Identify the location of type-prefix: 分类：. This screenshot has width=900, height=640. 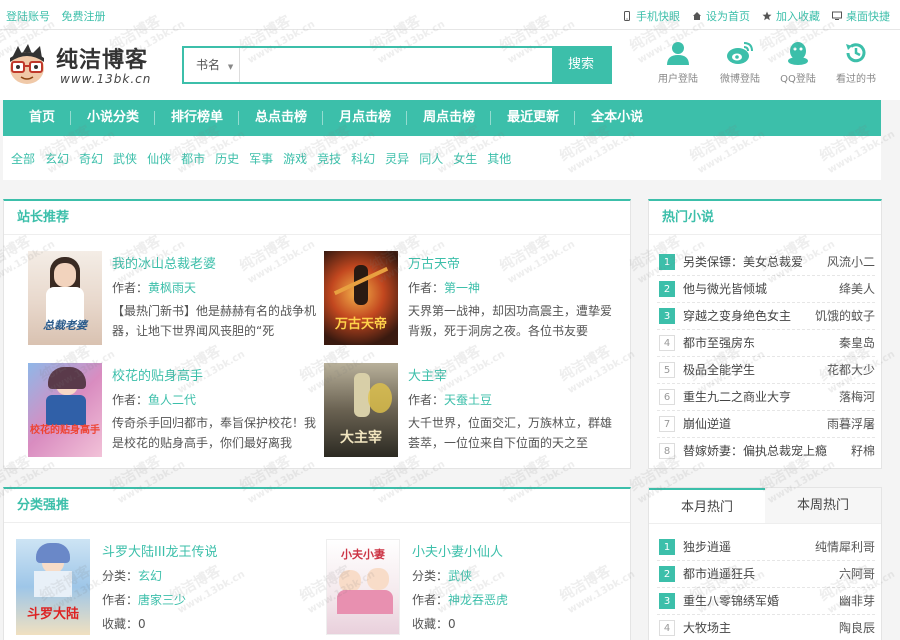
(430, 576).